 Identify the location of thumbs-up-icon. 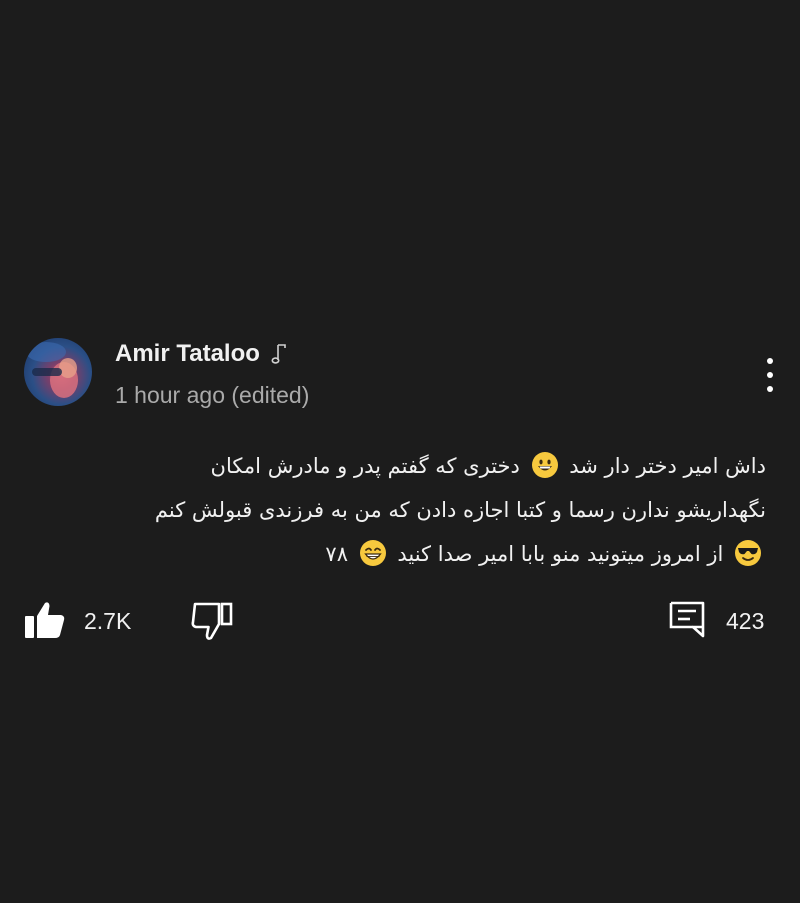
(45, 620).